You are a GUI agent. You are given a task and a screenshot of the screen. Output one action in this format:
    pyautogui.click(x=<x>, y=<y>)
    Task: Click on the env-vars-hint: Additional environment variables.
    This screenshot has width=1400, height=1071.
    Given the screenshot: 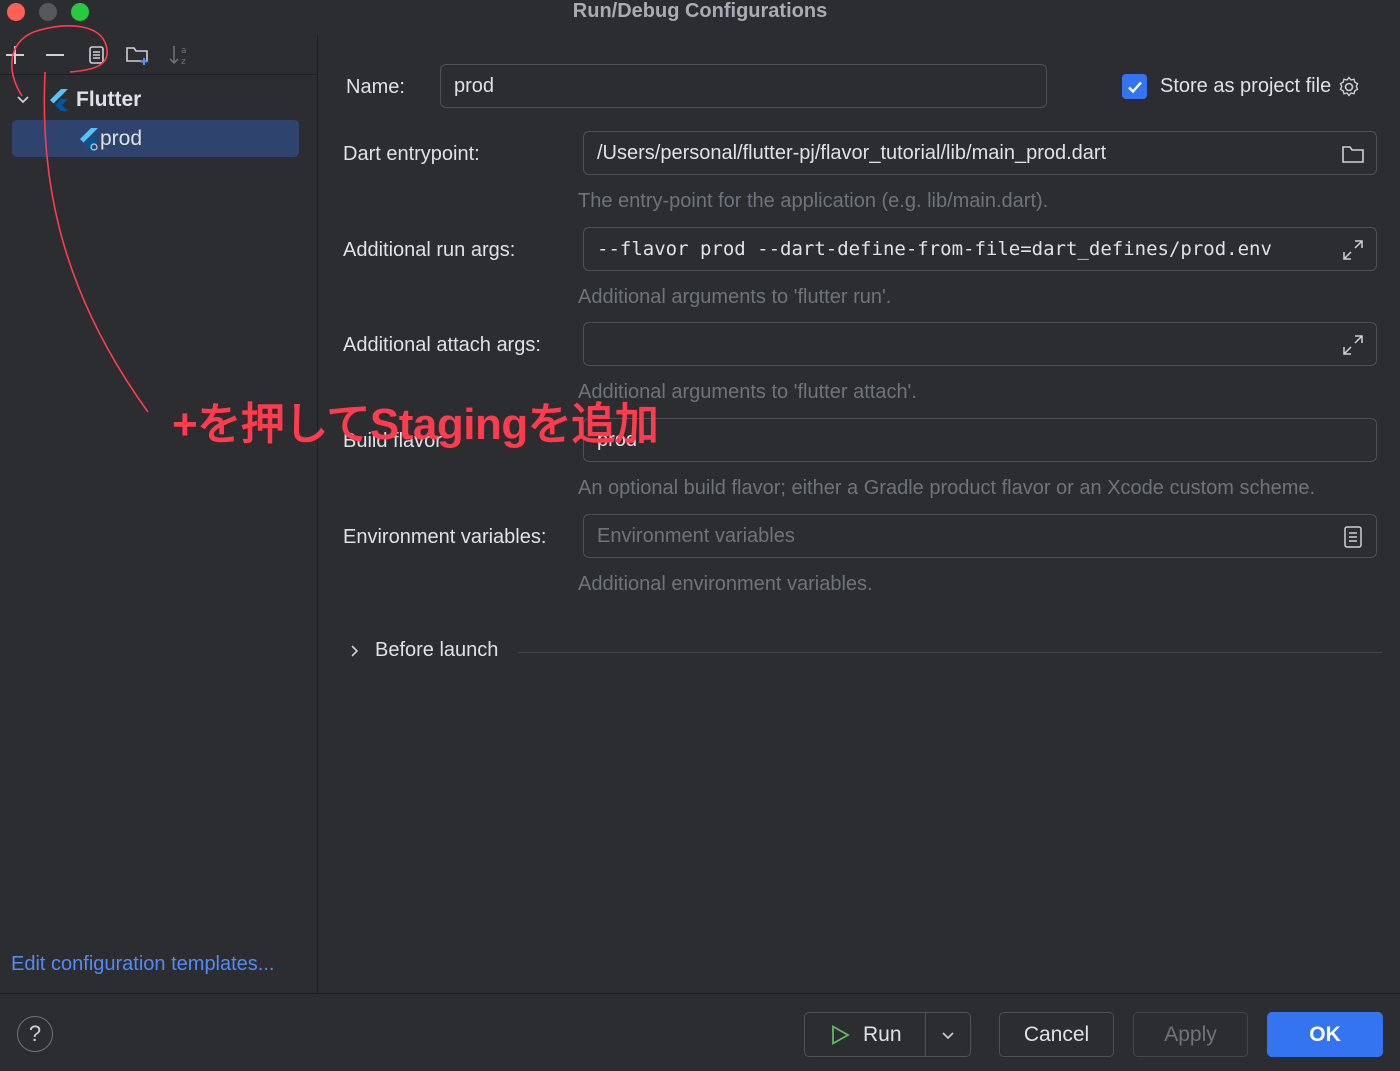 What is the action you would take?
    pyautogui.click(x=725, y=584)
    